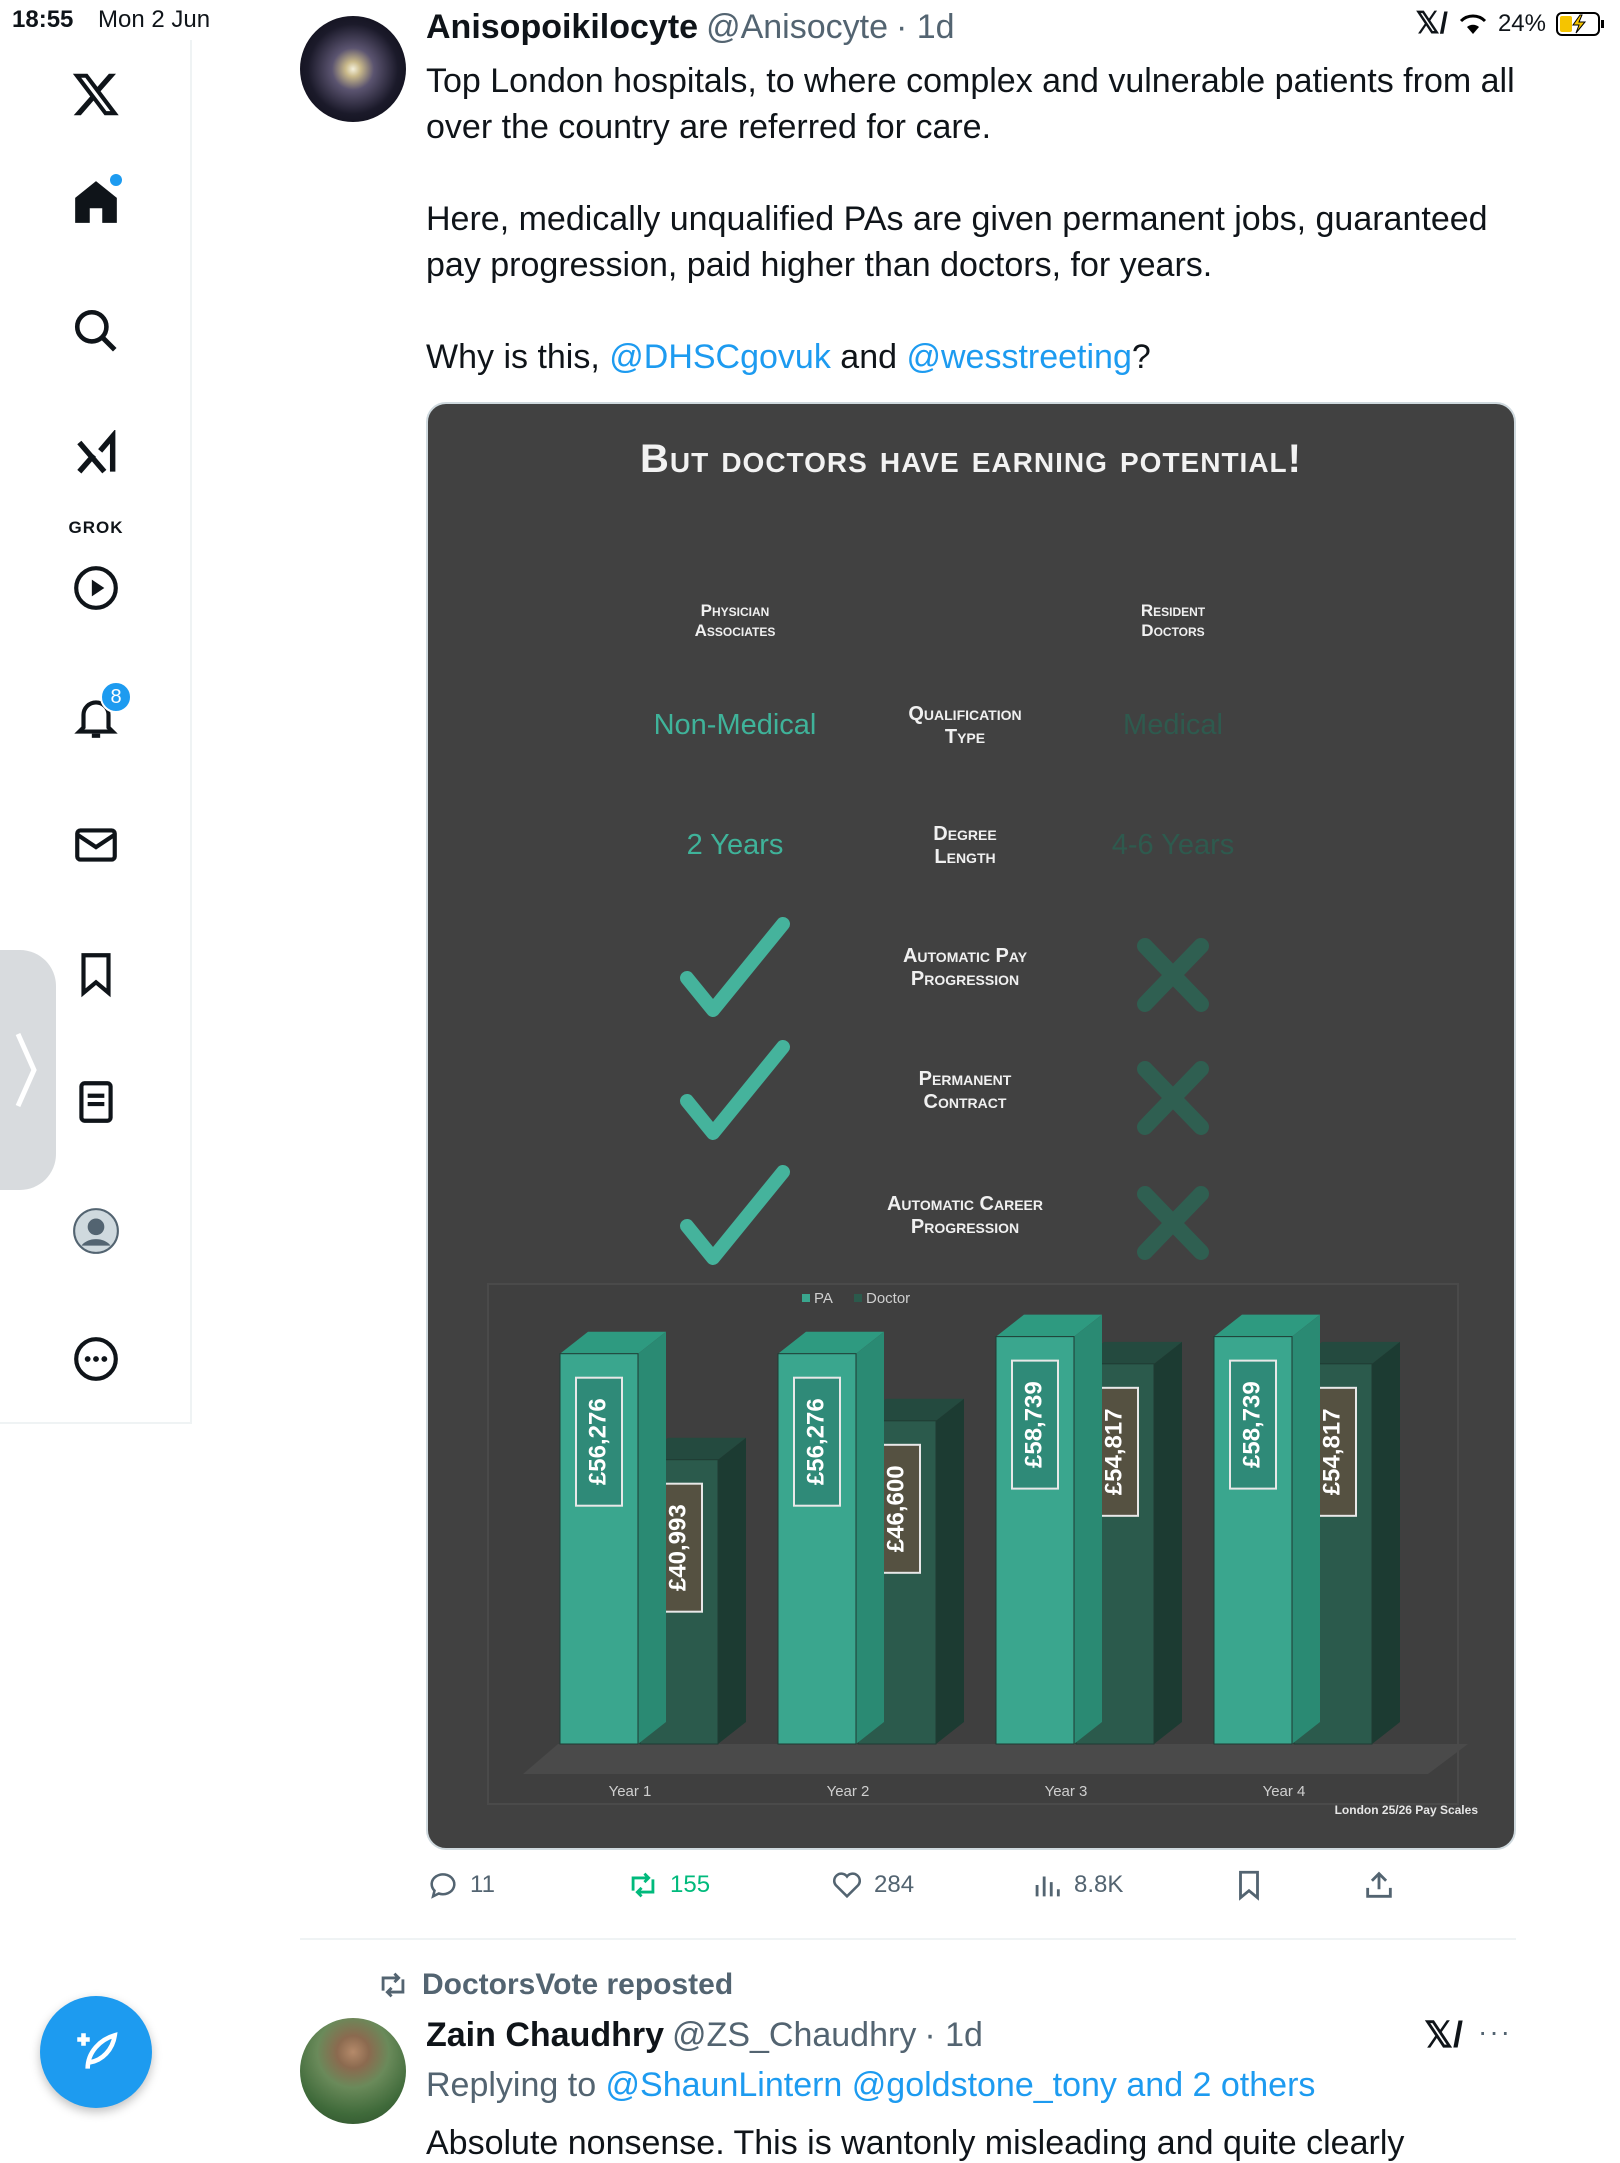 The width and height of the screenshot is (1620, 2163). Describe the element at coordinates (116, 180) in the screenshot. I see `home-unread-dot` at that location.